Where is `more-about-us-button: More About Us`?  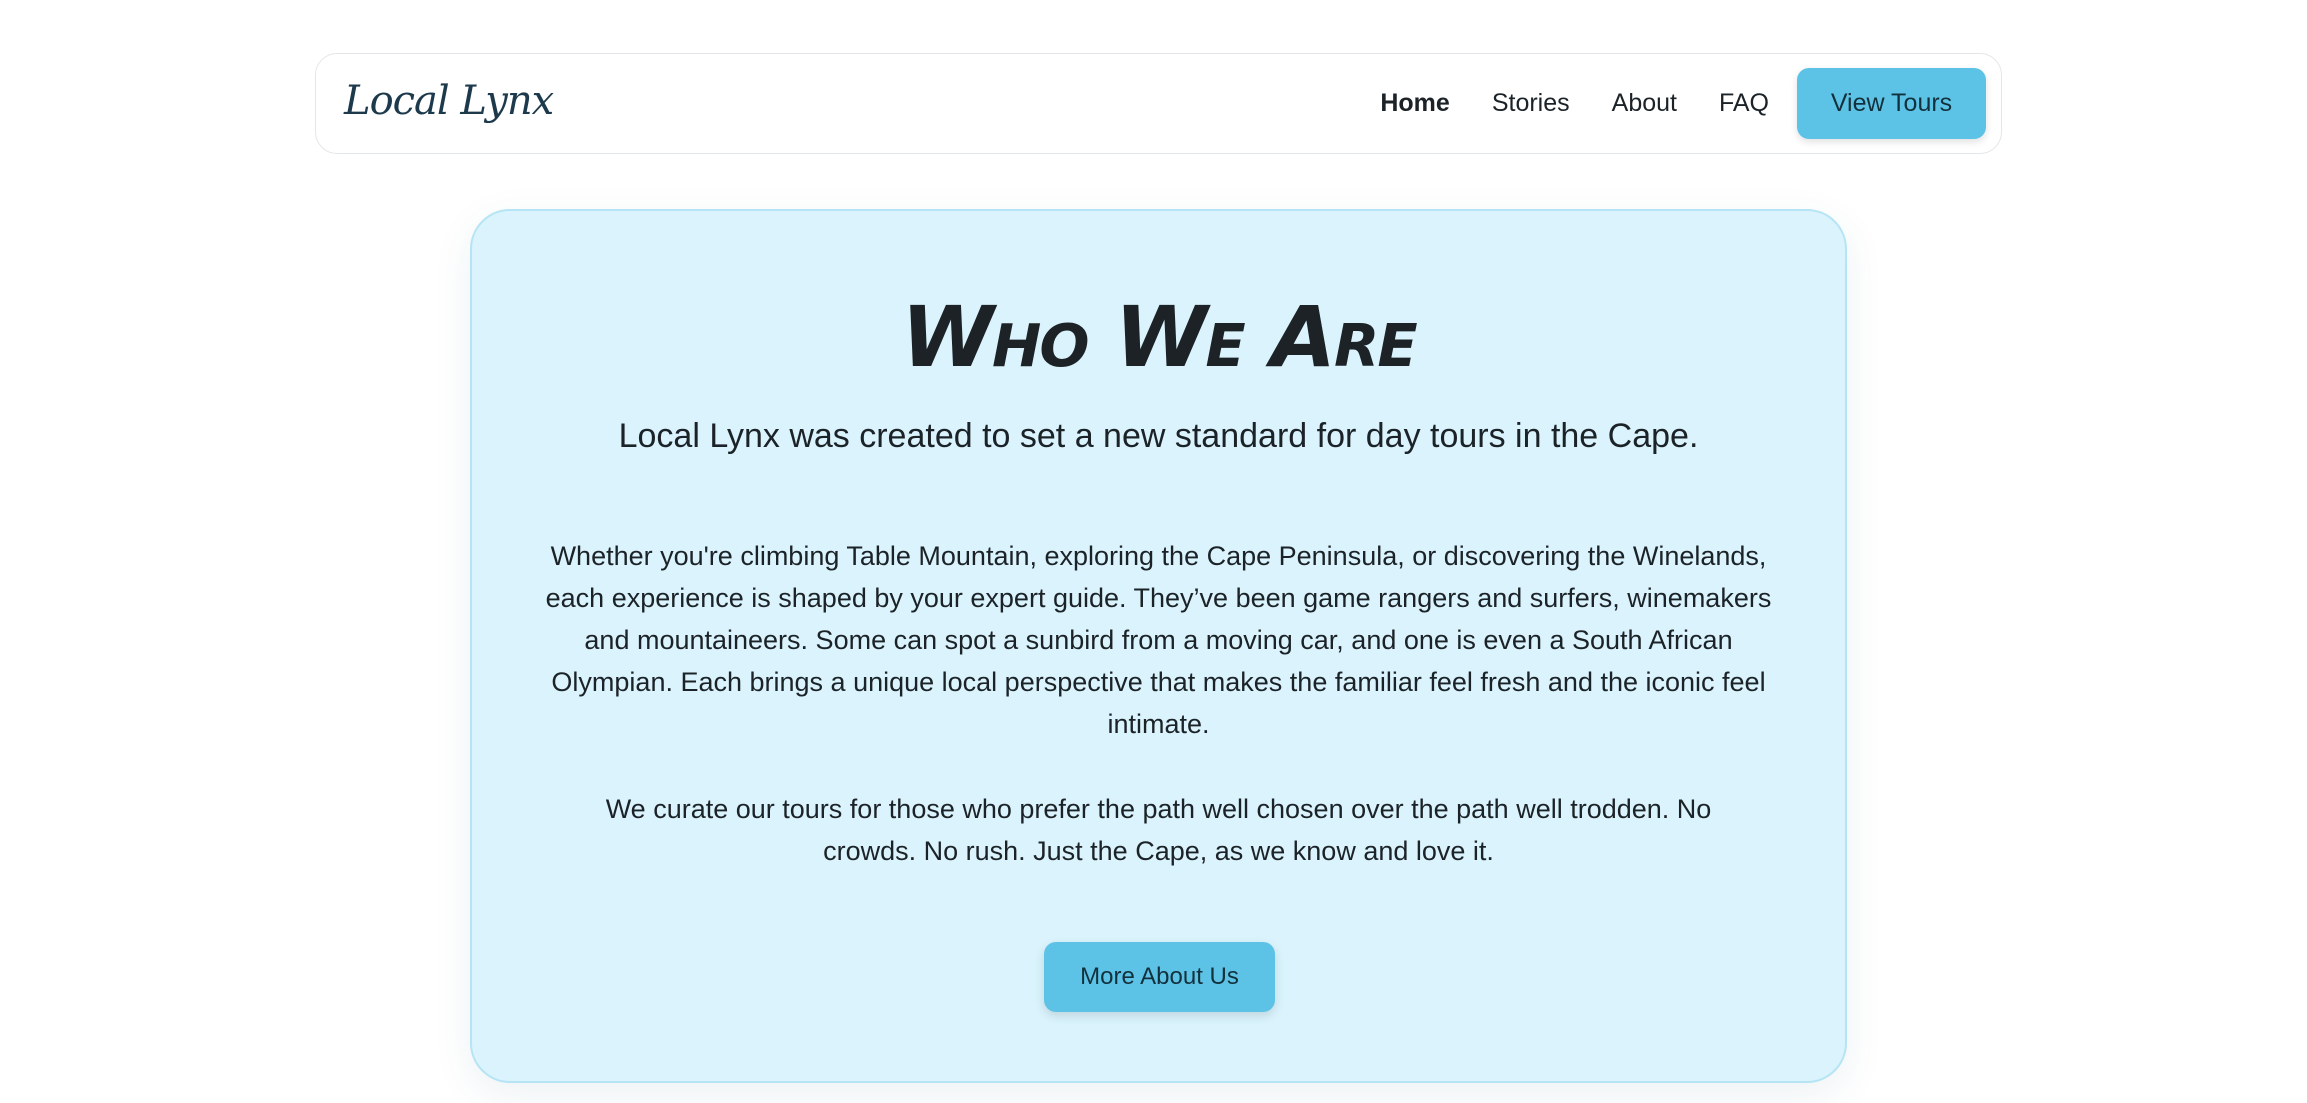 more-about-us-button: More About Us is located at coordinates (1159, 977).